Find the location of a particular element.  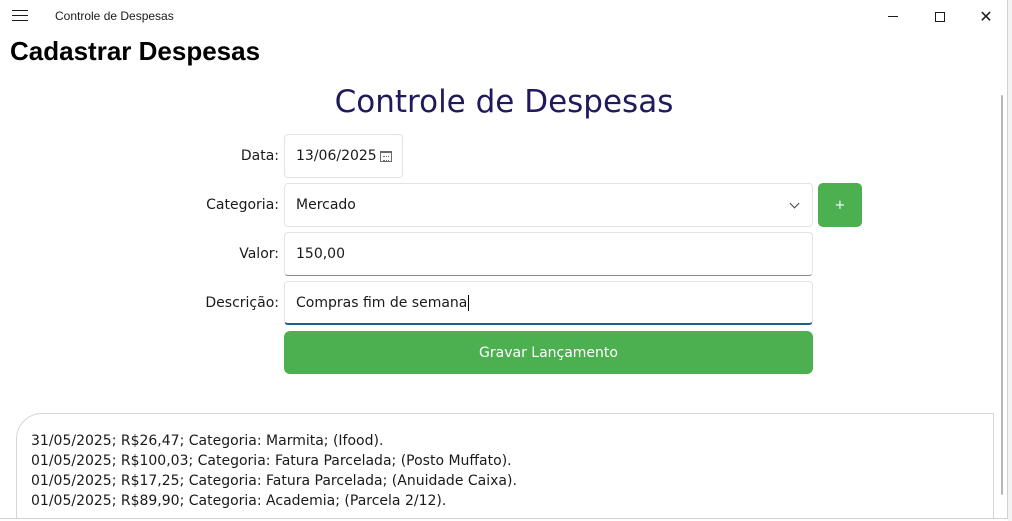

date-label: Data: is located at coordinates (259, 156).